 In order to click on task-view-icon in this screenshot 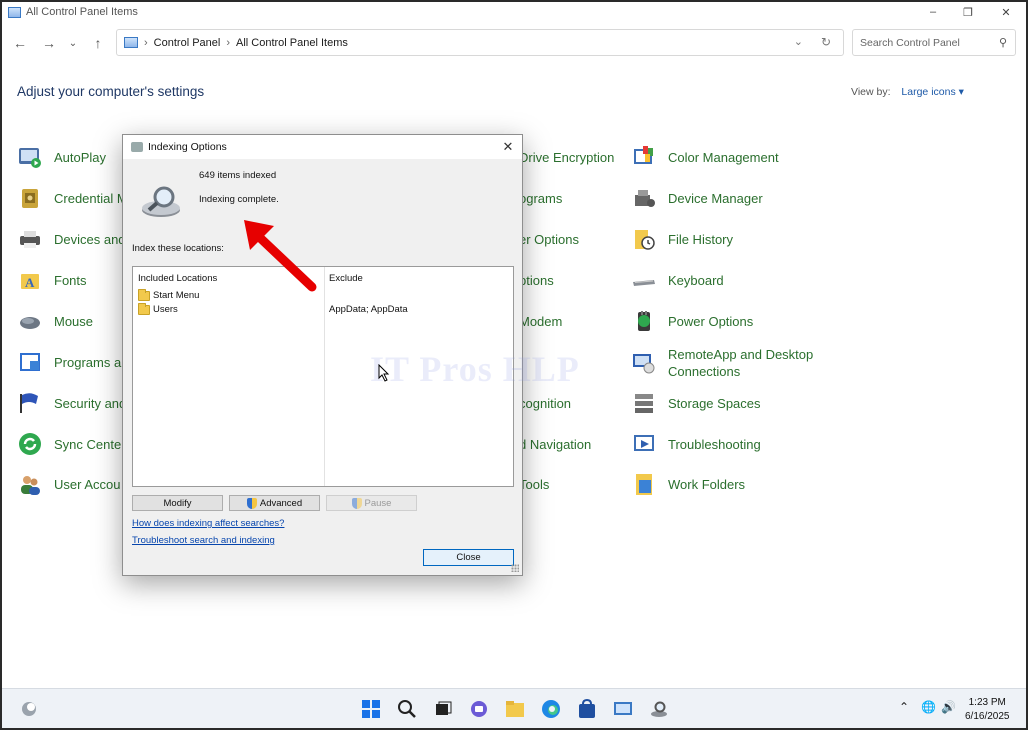, I will do `click(443, 709)`.